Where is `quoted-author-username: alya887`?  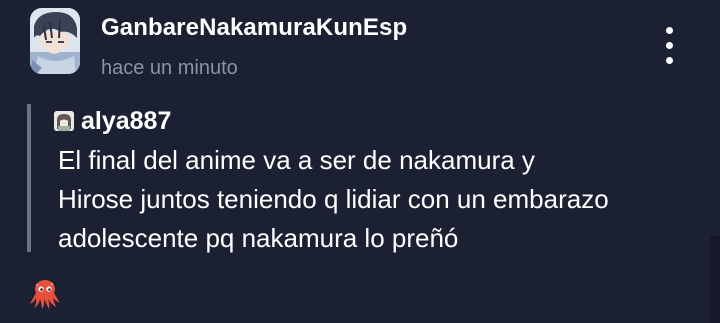 quoted-author-username: alya887 is located at coordinates (126, 121).